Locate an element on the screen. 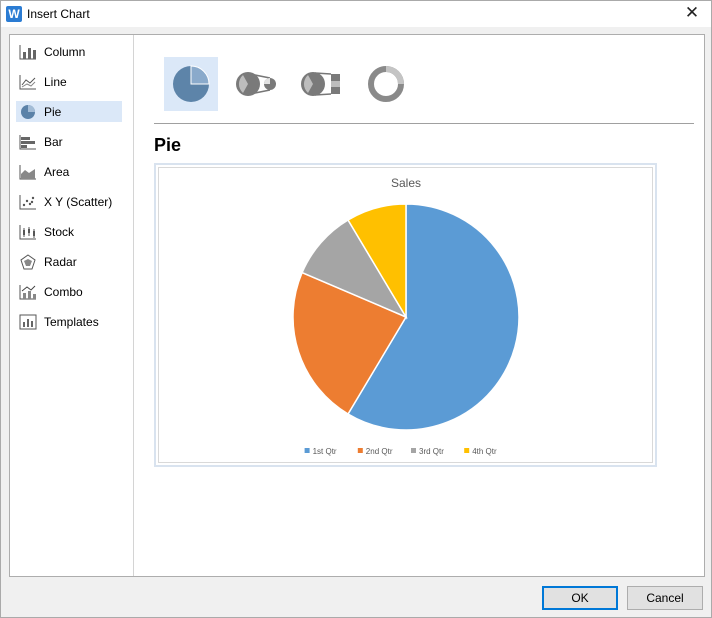  scatter-chart-icon is located at coordinates (27, 201).